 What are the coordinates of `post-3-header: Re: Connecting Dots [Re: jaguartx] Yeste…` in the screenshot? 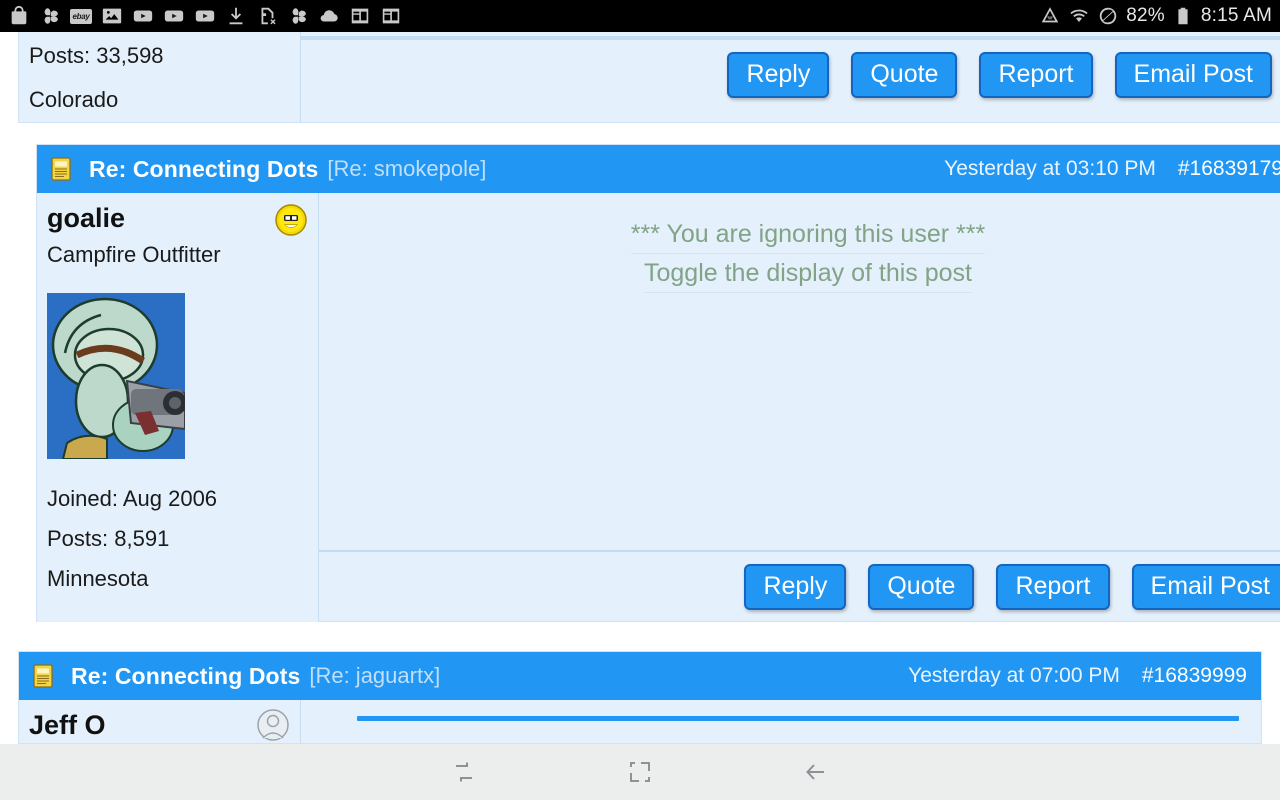 It's located at (640, 676).